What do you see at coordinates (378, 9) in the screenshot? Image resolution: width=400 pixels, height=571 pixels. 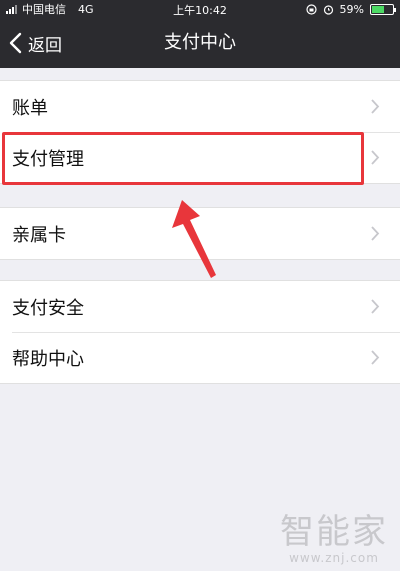 I see `battery-level-fill` at bounding box center [378, 9].